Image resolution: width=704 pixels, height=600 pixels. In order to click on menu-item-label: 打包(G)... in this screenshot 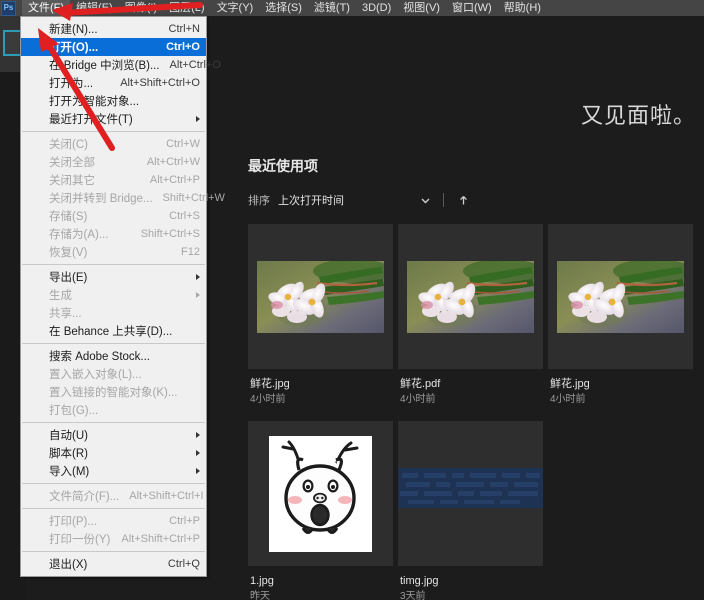, I will do `click(74, 411)`.